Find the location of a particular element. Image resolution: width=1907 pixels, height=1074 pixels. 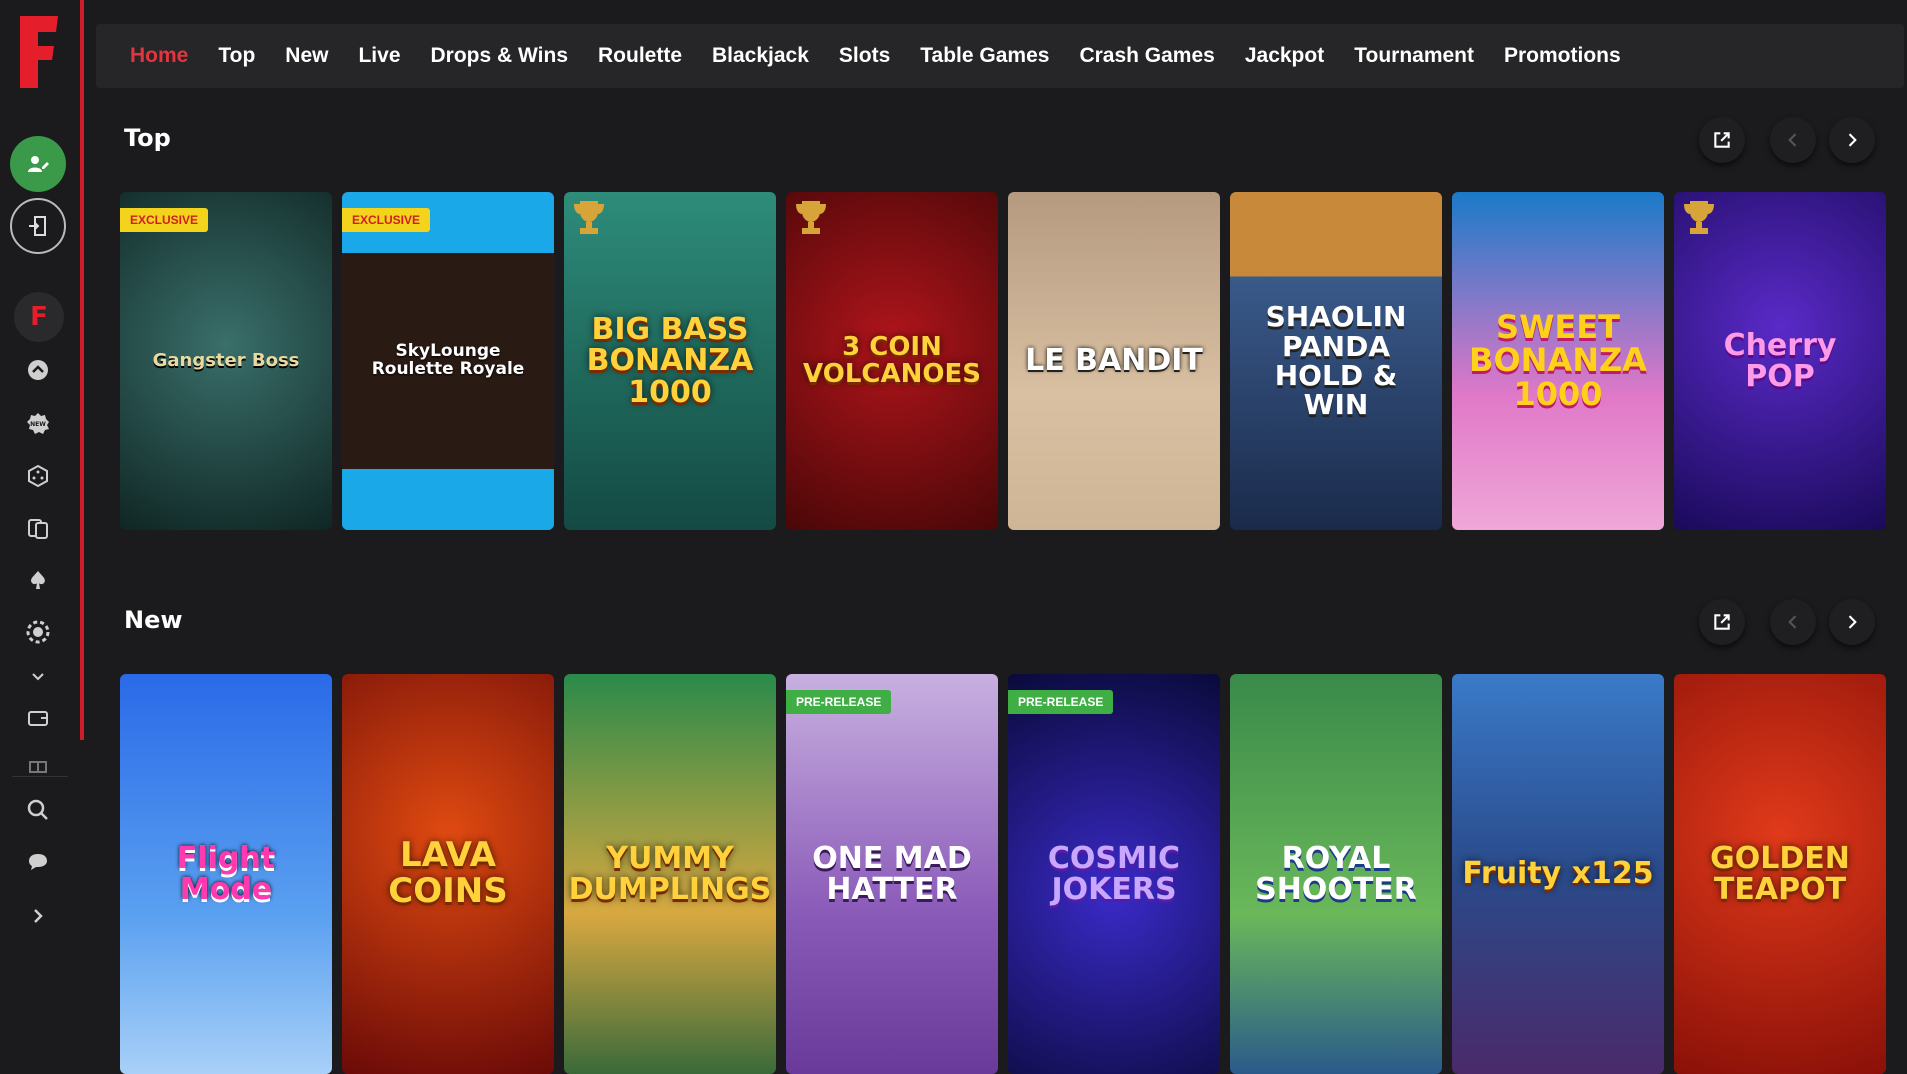

game-title: LE BANDIT is located at coordinates (1114, 361).